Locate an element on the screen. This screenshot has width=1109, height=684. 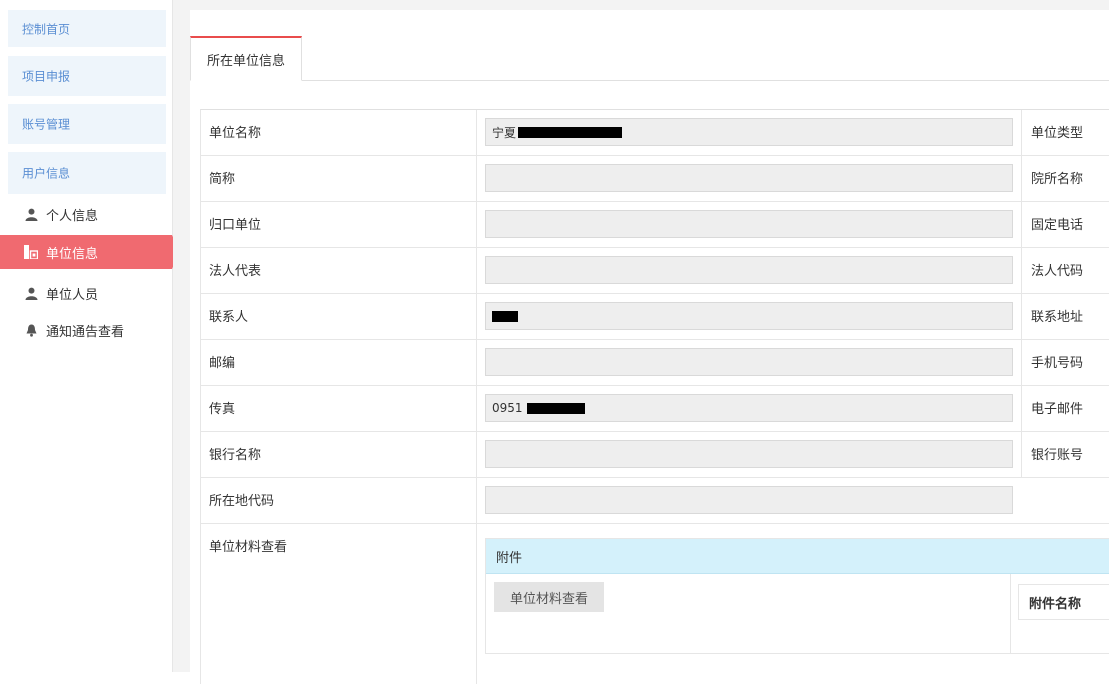
nav-user-info: 用户信息 is located at coordinates (87, 173).